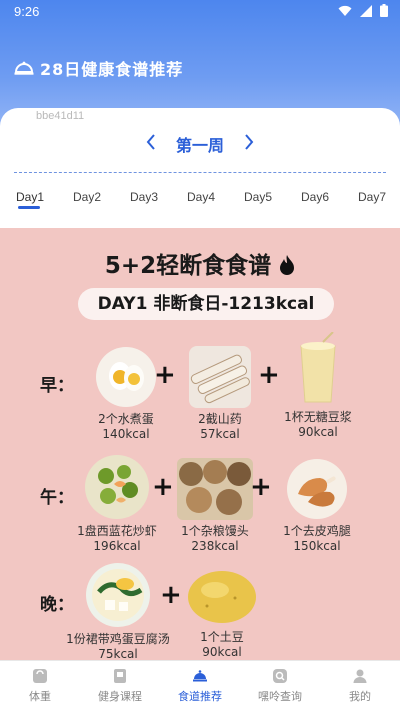 The height and width of the screenshot is (712, 400). I want to click on wifi-icon, so click(345, 10).